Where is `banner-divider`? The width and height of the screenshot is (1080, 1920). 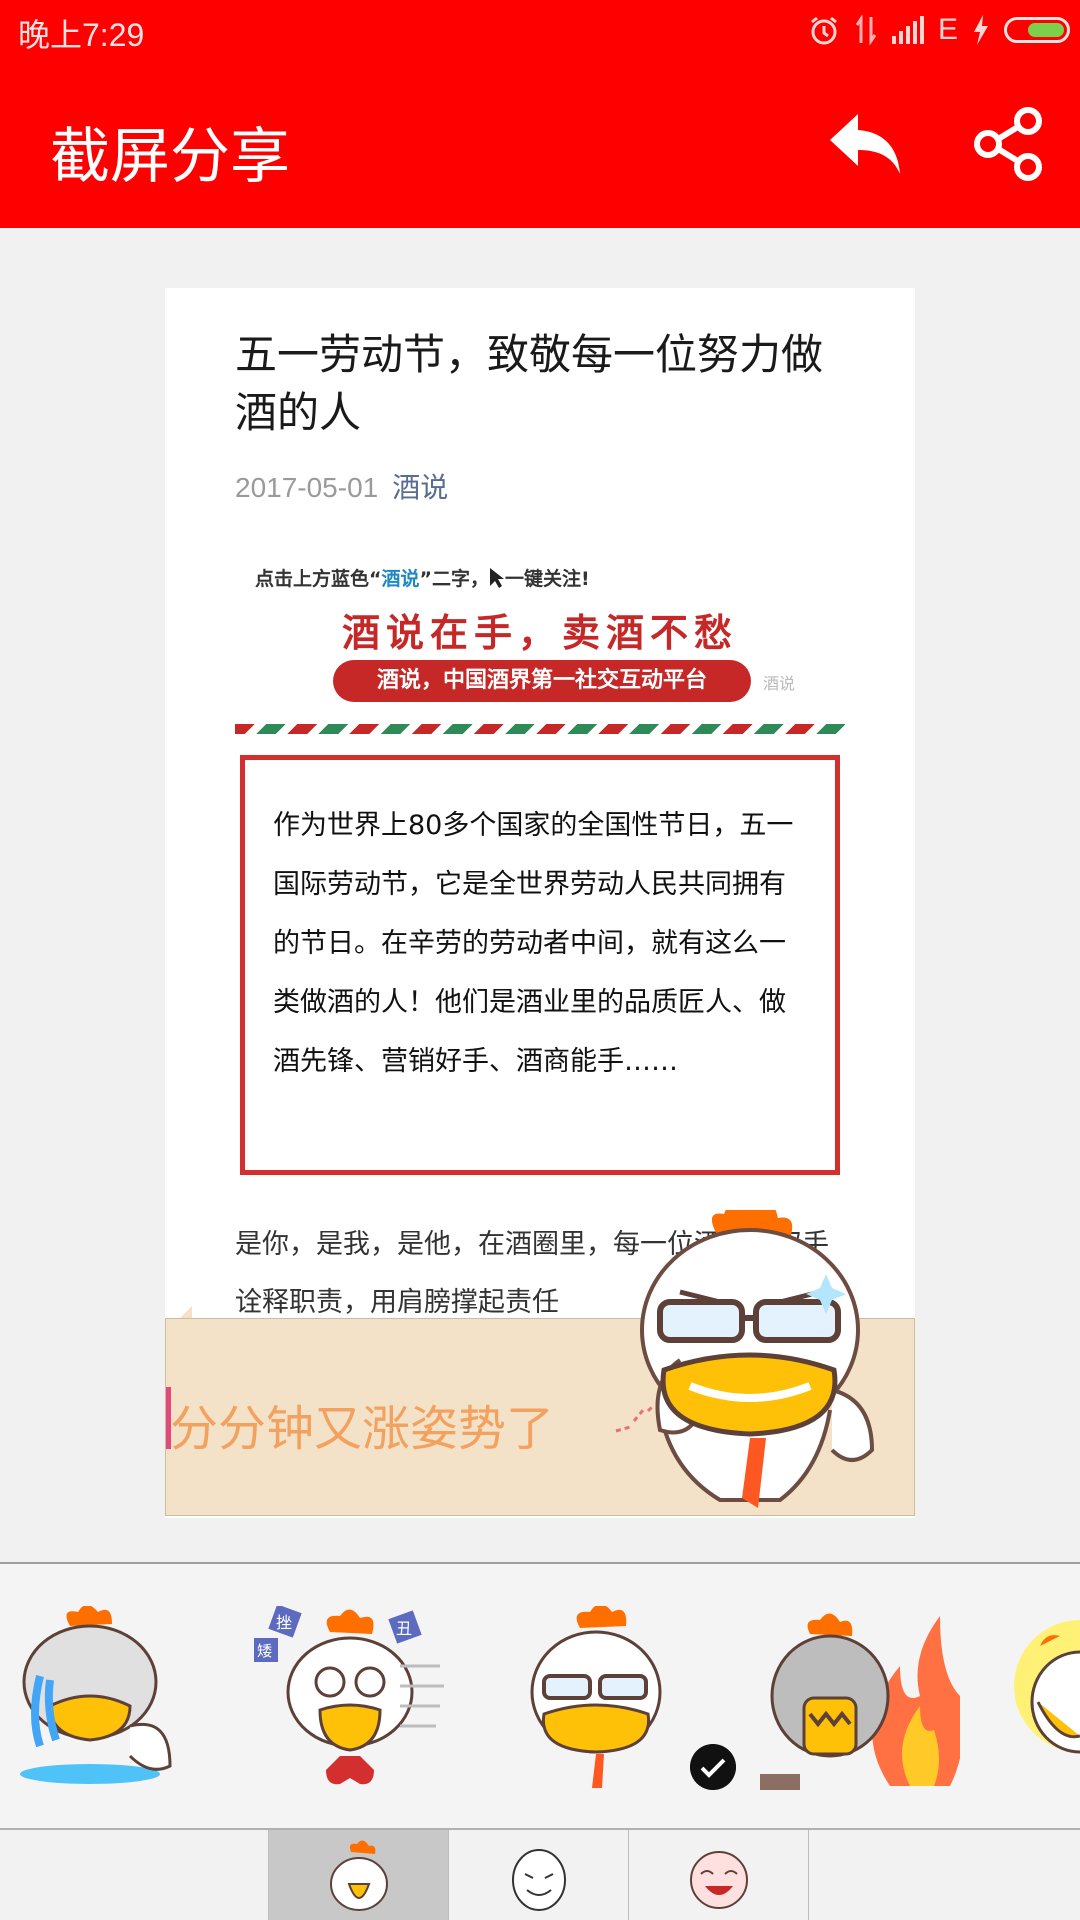 banner-divider is located at coordinates (540, 729).